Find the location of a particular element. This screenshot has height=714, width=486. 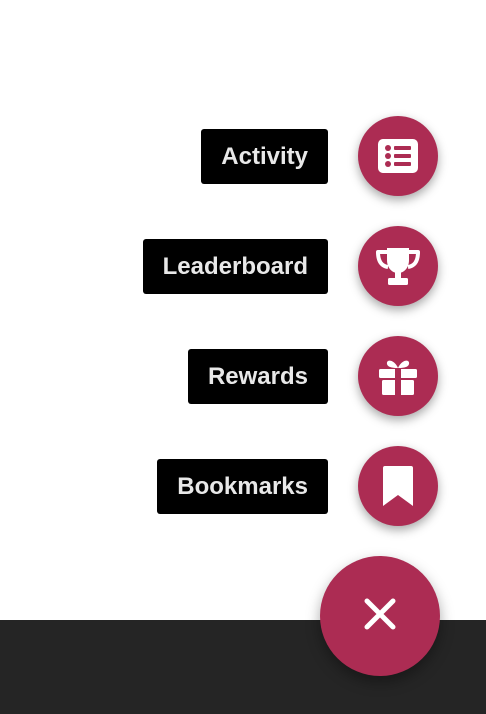

activity-button is located at coordinates (398, 156).